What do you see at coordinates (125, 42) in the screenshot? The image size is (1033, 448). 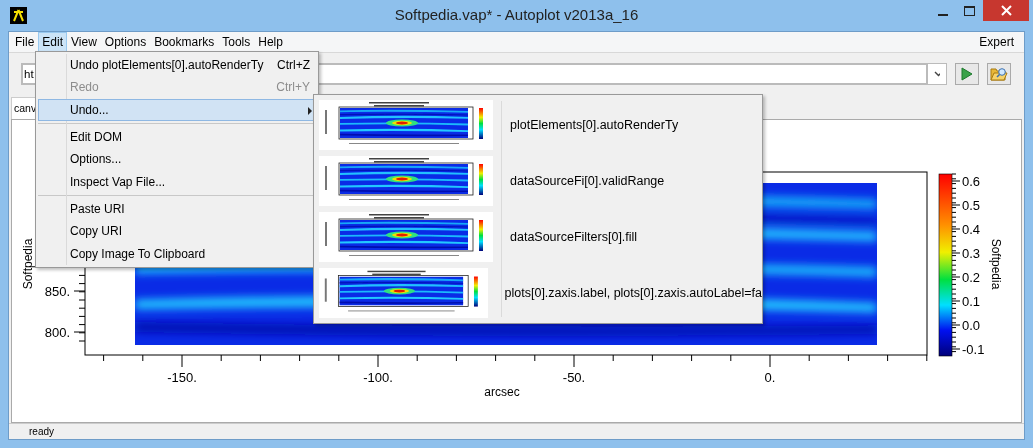 I see `menu-bar-item: Options` at bounding box center [125, 42].